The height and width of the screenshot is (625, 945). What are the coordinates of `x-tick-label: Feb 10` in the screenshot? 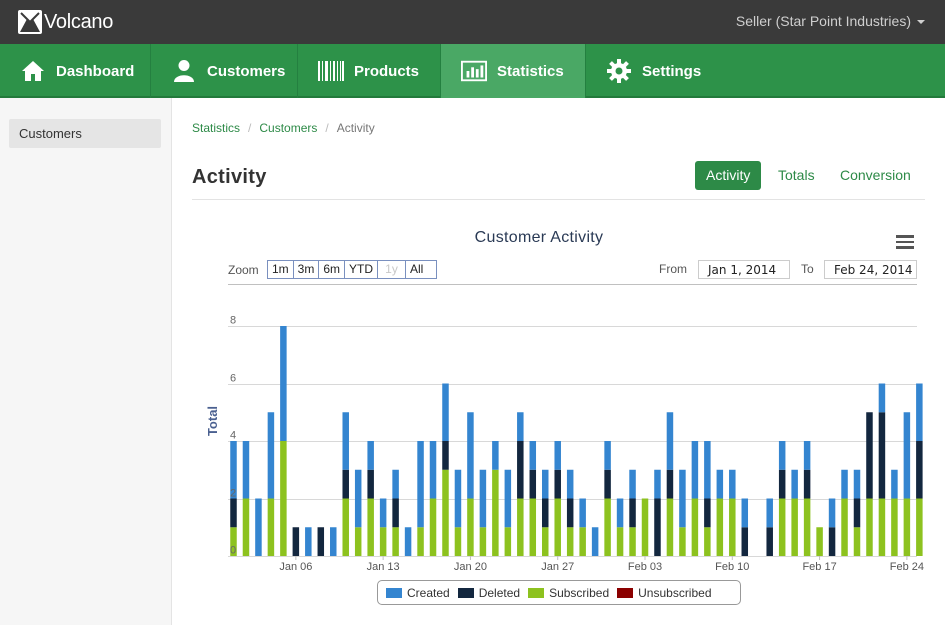 It's located at (732, 567).